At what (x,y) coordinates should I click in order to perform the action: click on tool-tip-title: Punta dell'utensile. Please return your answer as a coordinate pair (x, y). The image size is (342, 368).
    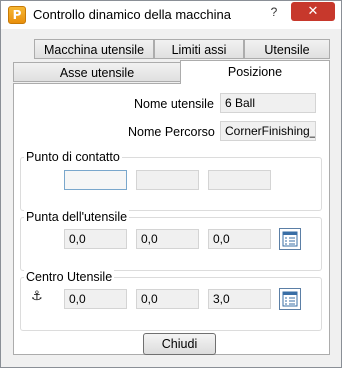
    Looking at the image, I should click on (77, 217).